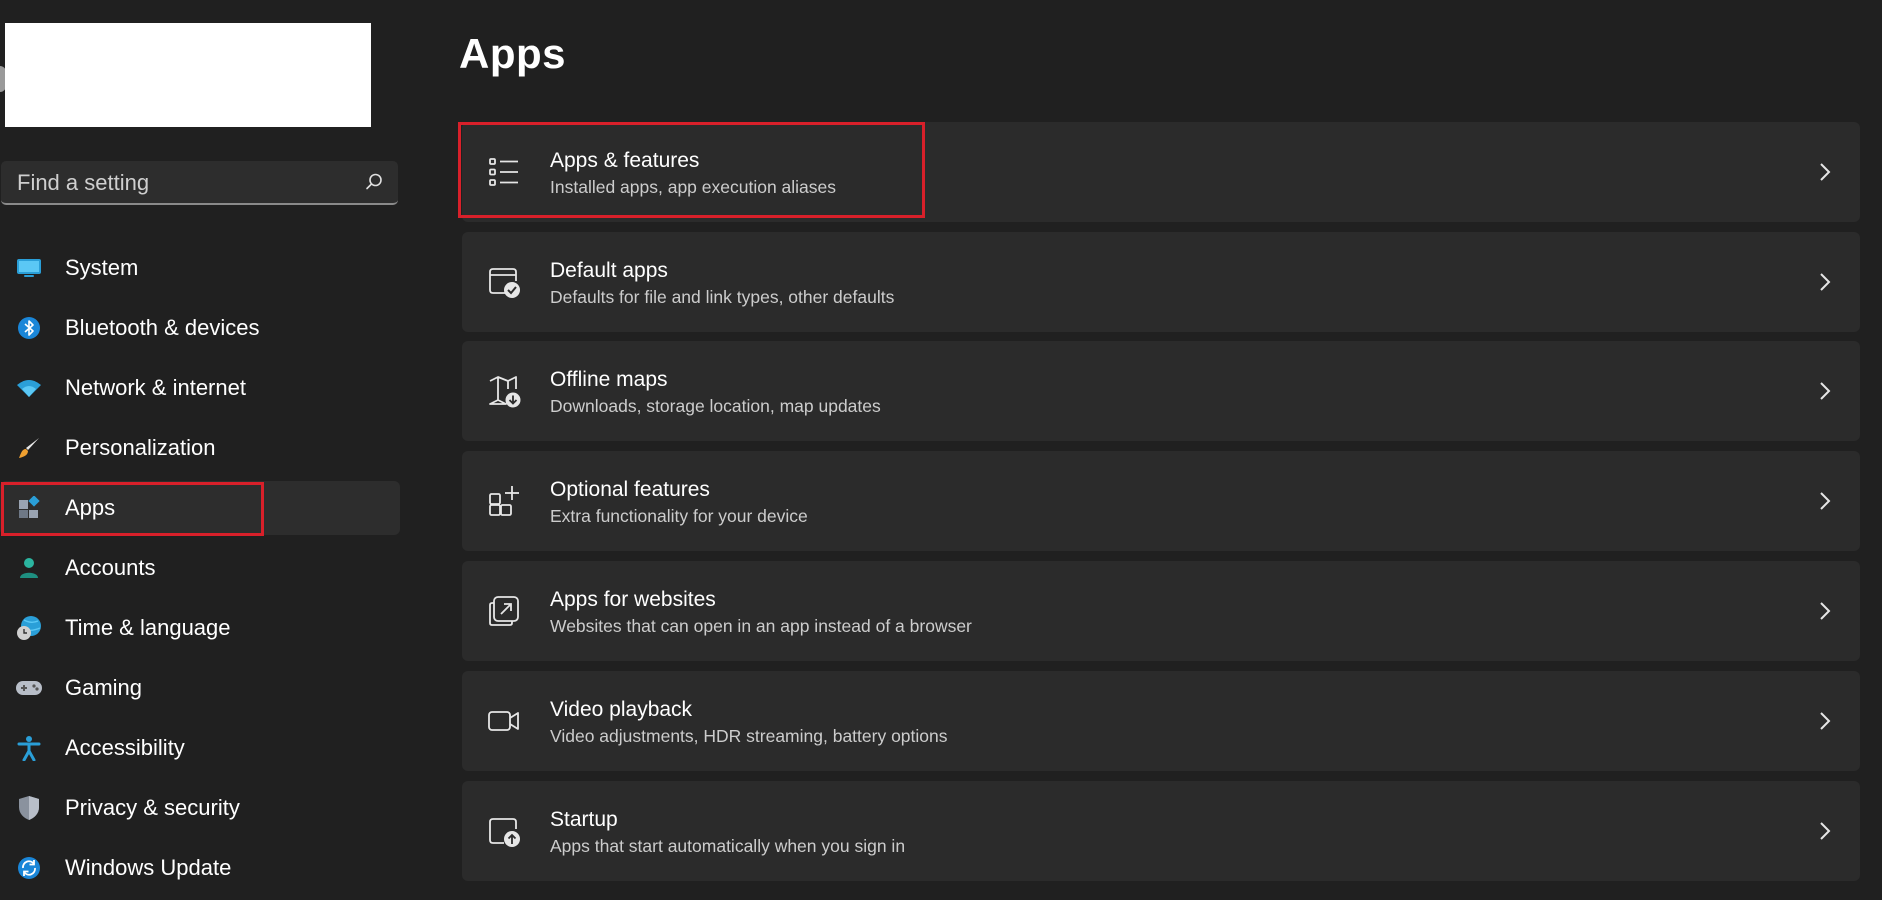  I want to click on sidebar-item-label: System, so click(102, 267).